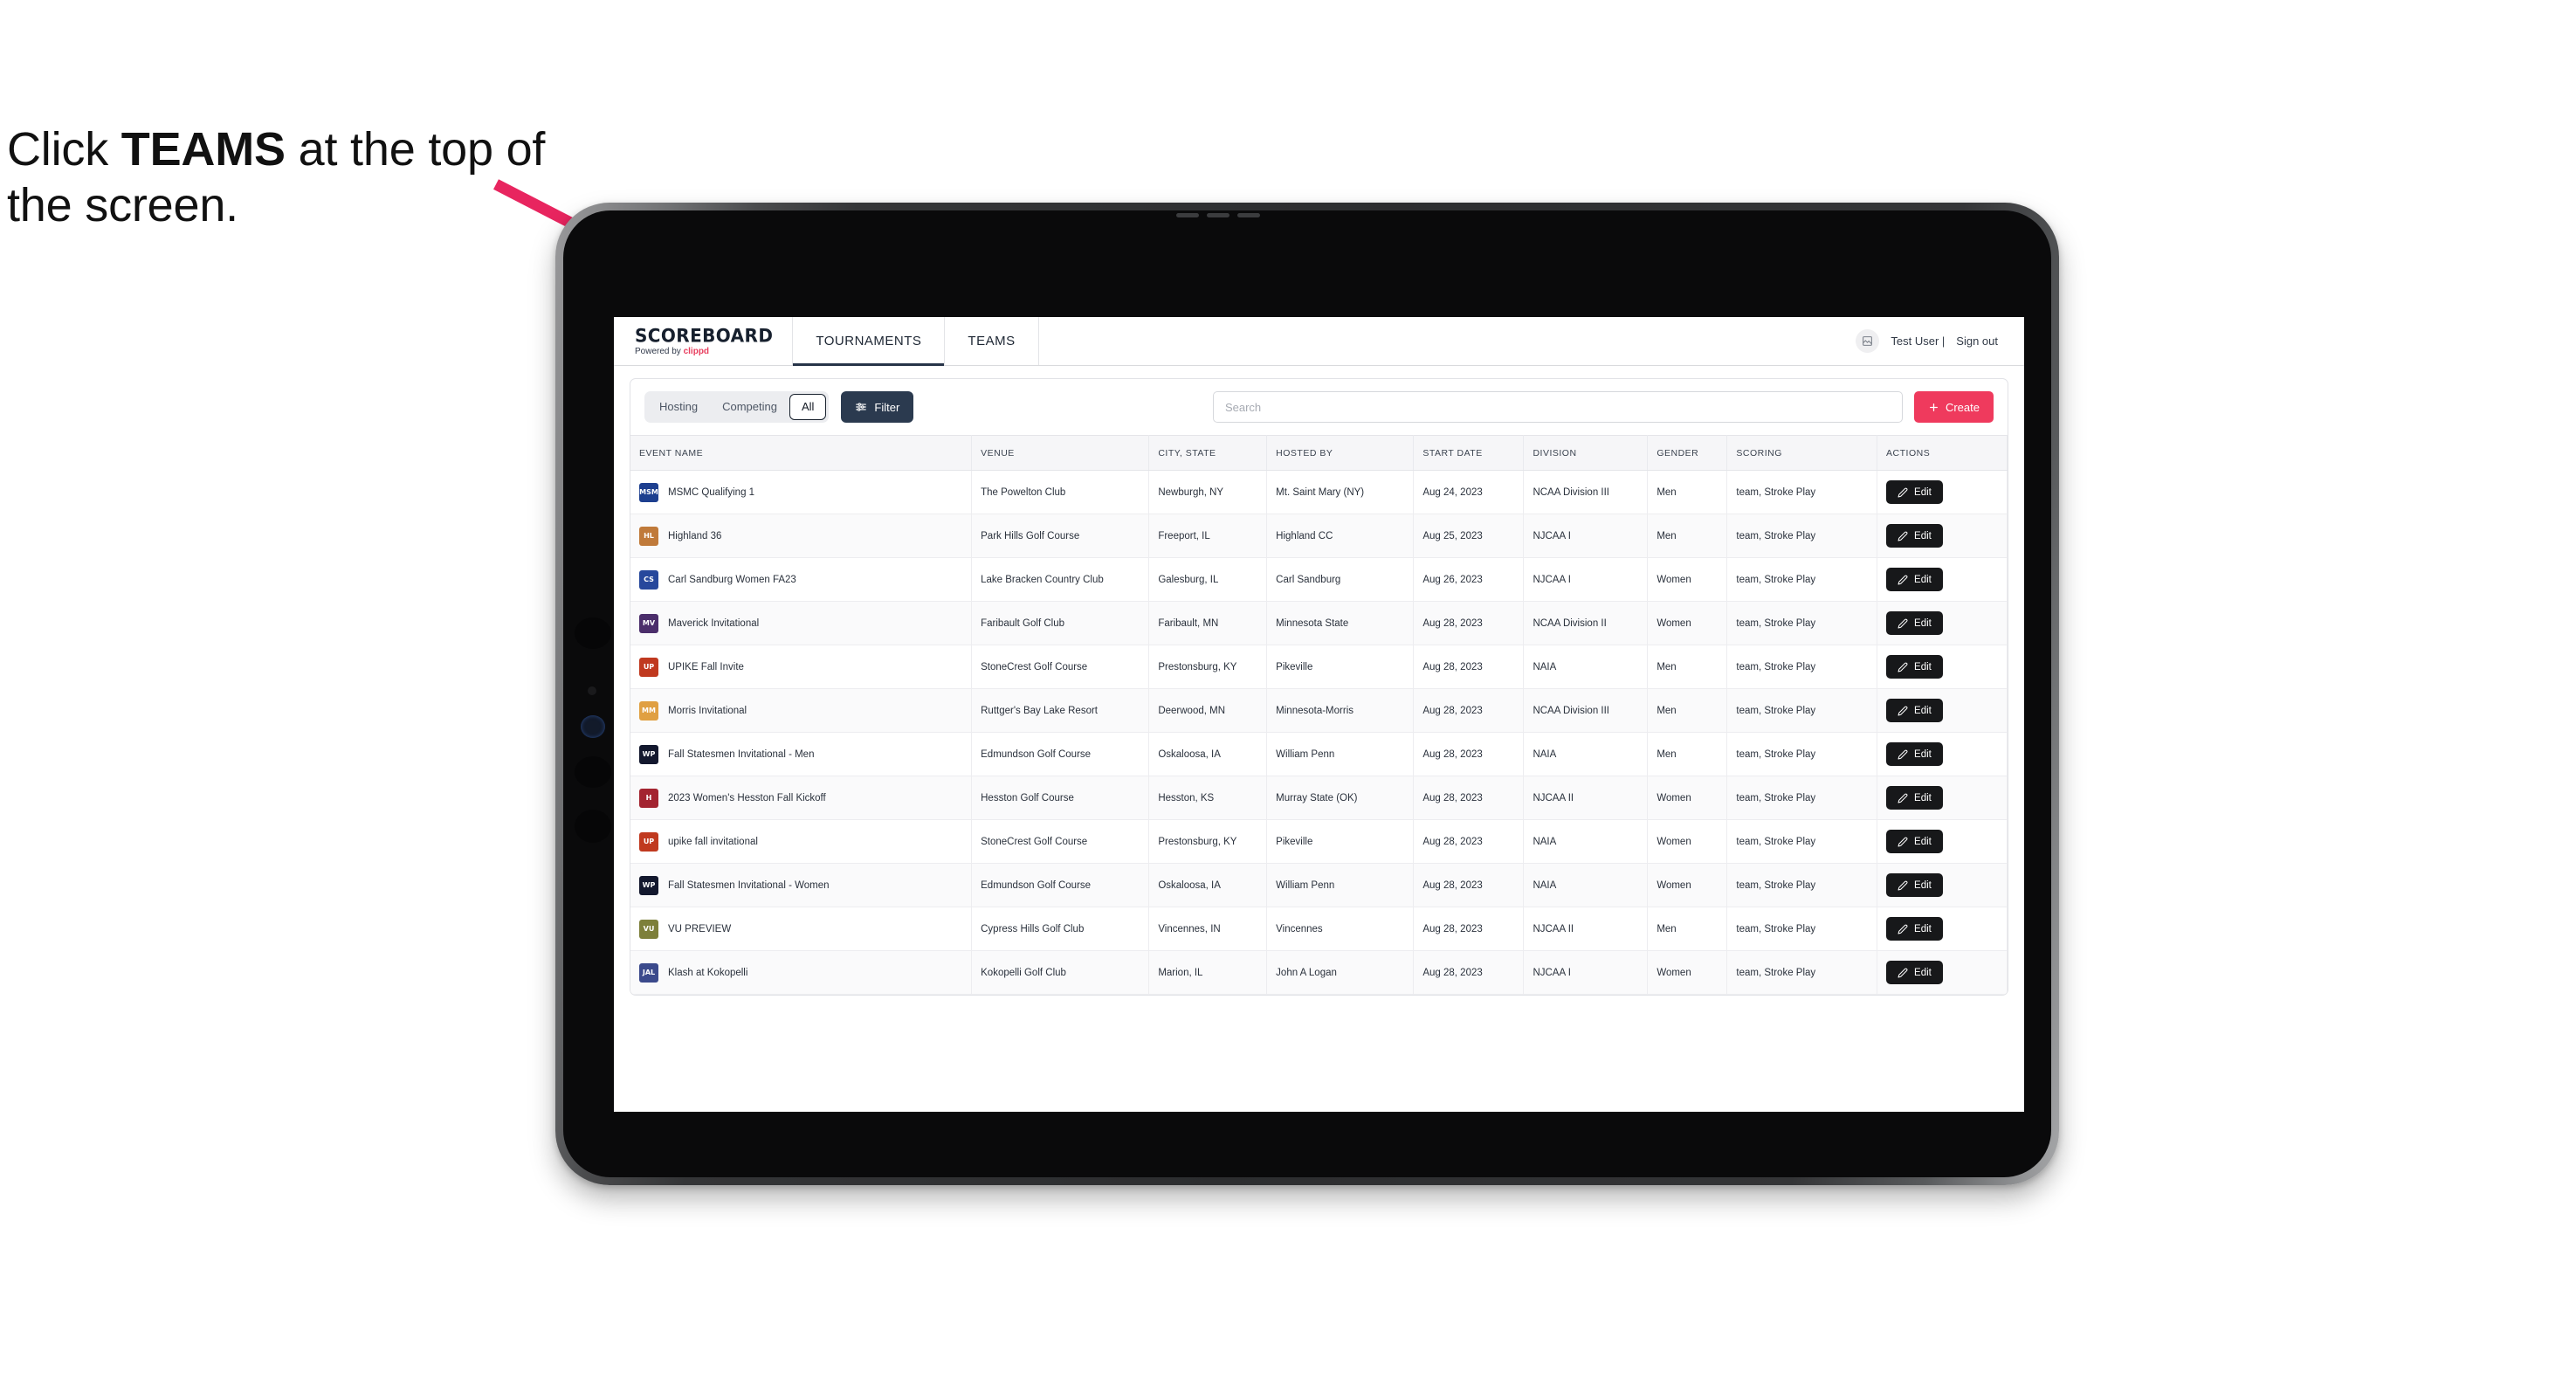 The height and width of the screenshot is (1386, 2576). I want to click on column-header-start-date: START DATE, so click(1469, 453).